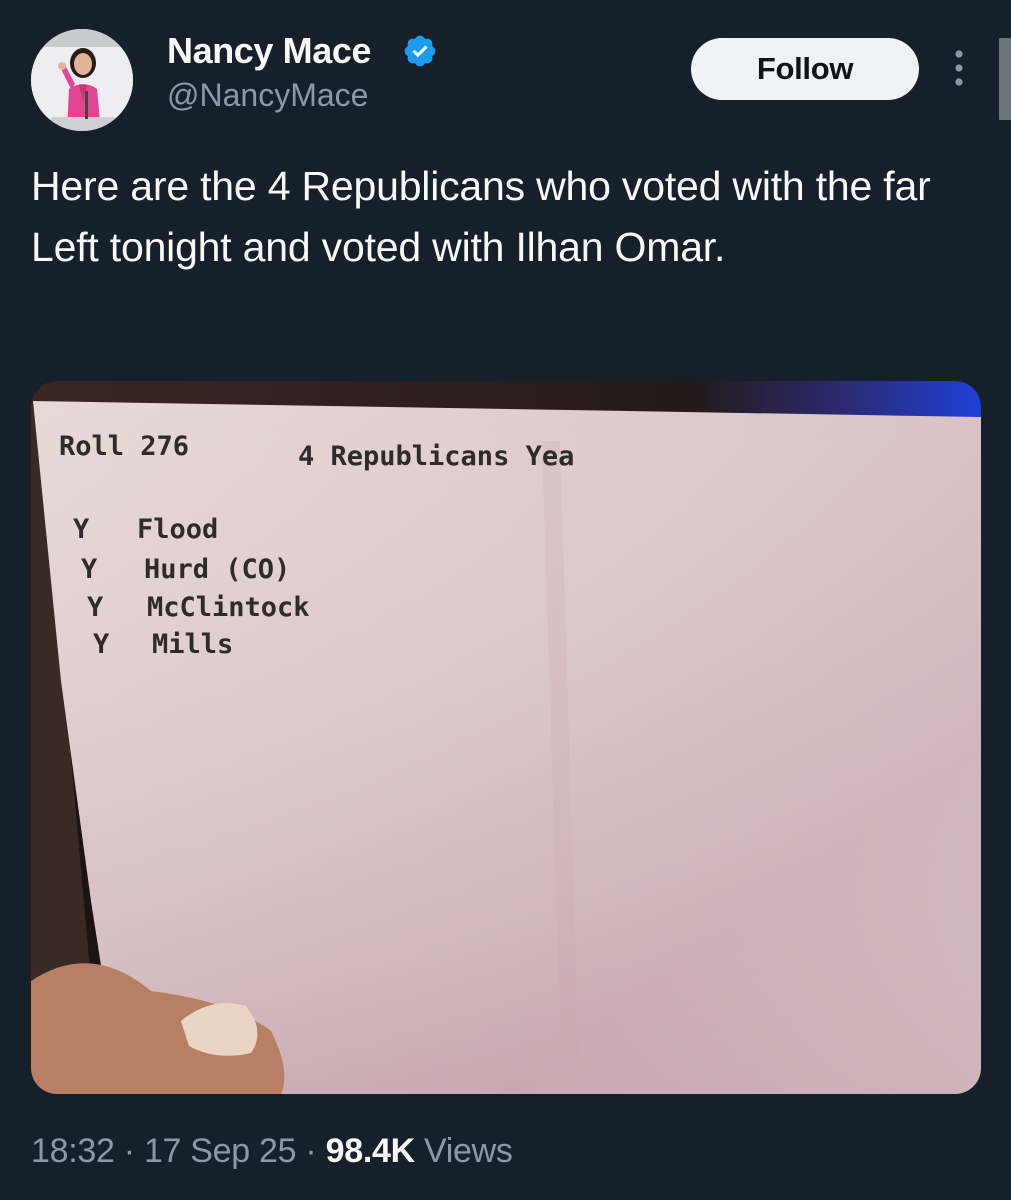 Image resolution: width=1011 pixels, height=1200 pixels. Describe the element at coordinates (269, 51) in the screenshot. I see `author-display-name: Nancy Mace` at that location.